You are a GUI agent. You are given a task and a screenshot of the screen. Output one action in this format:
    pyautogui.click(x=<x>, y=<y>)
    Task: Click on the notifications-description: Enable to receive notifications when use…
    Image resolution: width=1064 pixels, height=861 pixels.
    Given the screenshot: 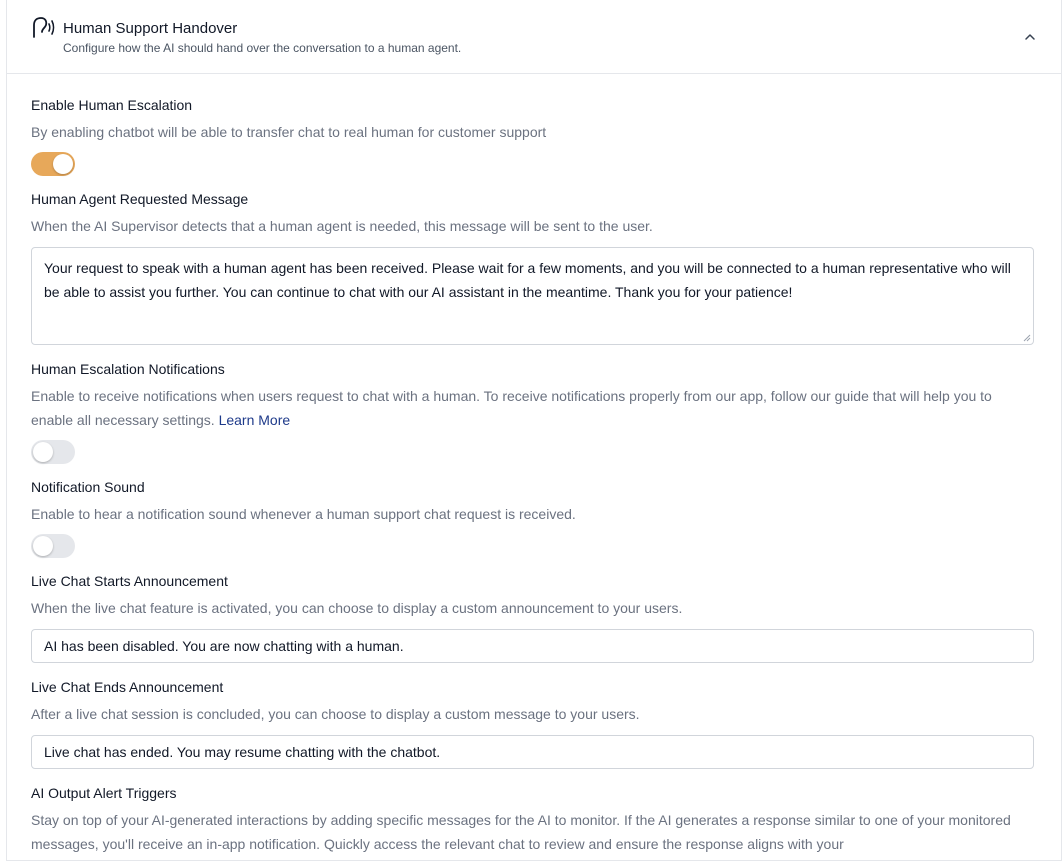 What is the action you would take?
    pyautogui.click(x=511, y=408)
    